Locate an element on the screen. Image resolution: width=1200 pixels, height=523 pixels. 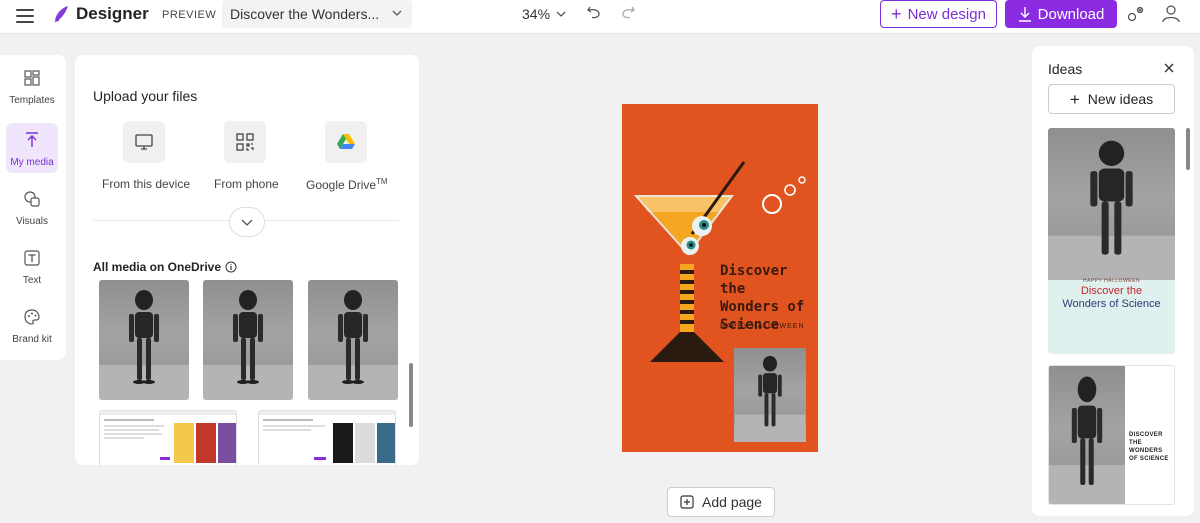
download-button: Download is located at coordinates (1061, 14).